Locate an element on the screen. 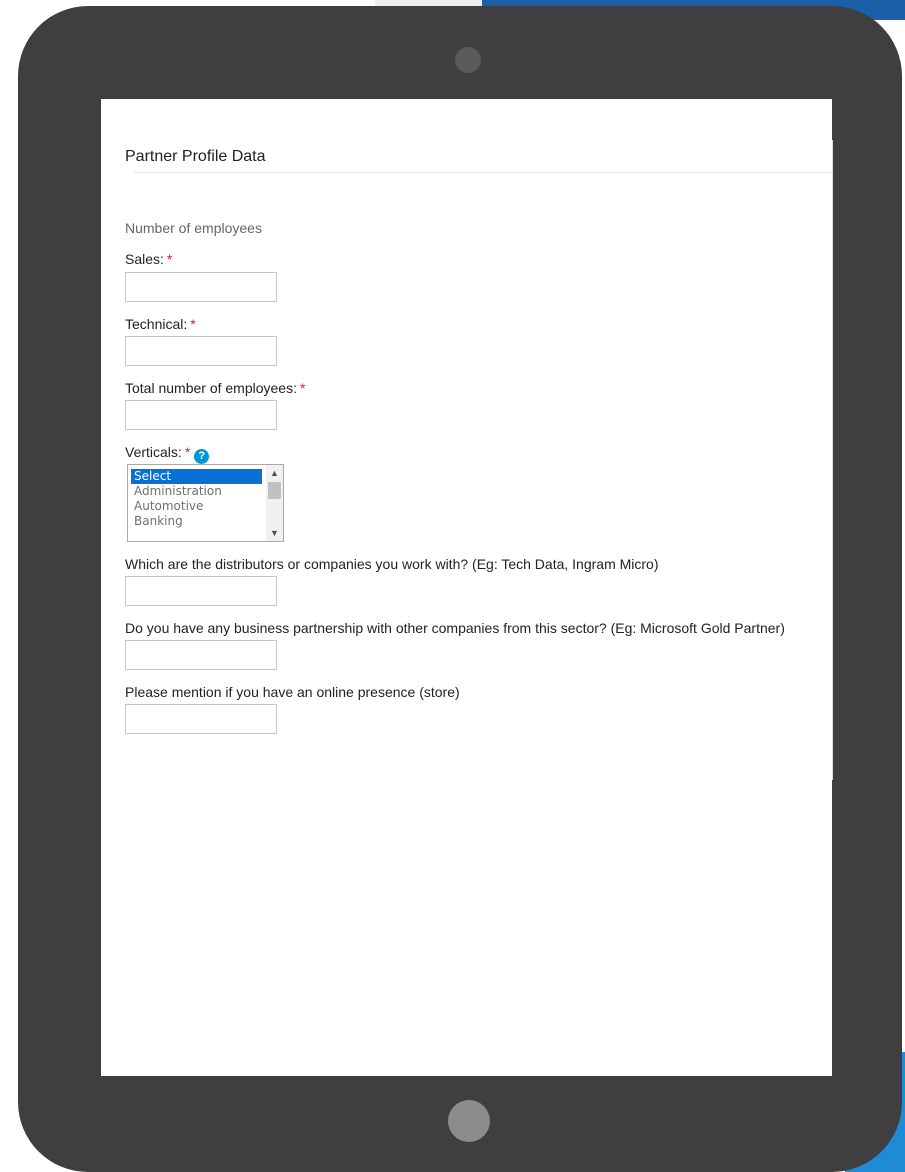 The image size is (905, 1172). verticals-label: Verticals: *? is located at coordinates (167, 454).